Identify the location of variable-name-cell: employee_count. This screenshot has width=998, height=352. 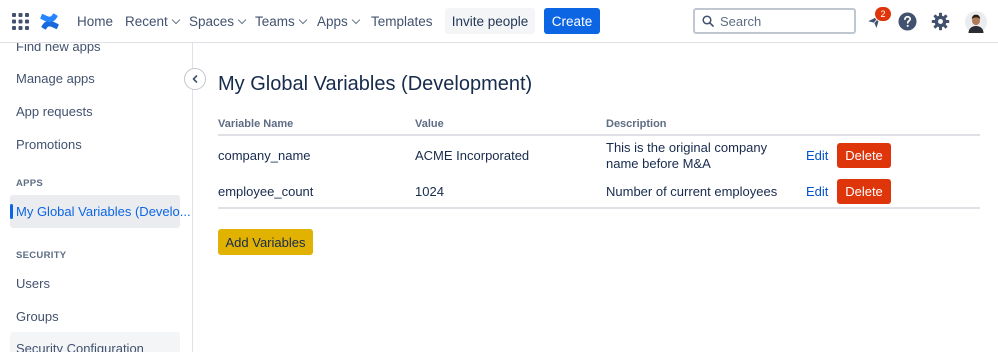
(266, 191).